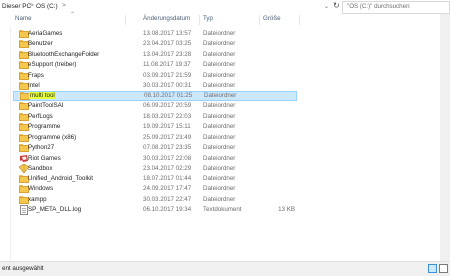 The image size is (450, 276). I want to click on file-row: Windows 24.09.2017 17:47 Dateiordner, so click(155, 189).